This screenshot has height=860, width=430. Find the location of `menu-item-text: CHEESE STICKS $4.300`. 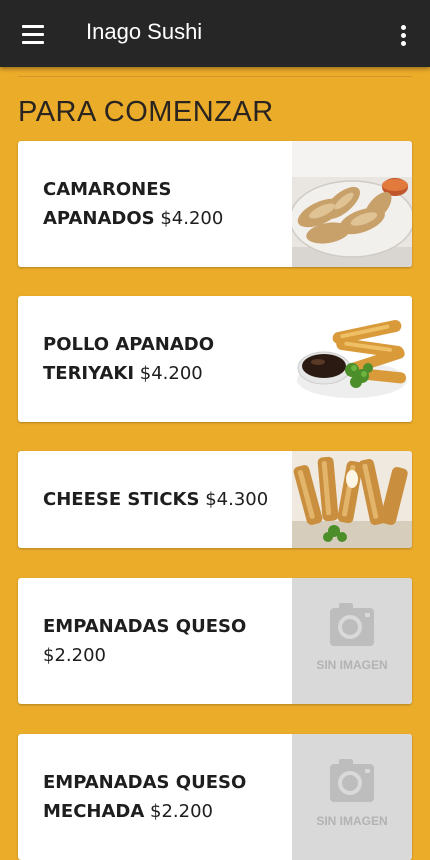

menu-item-text: CHEESE STICKS $4.300 is located at coordinates (163, 499).